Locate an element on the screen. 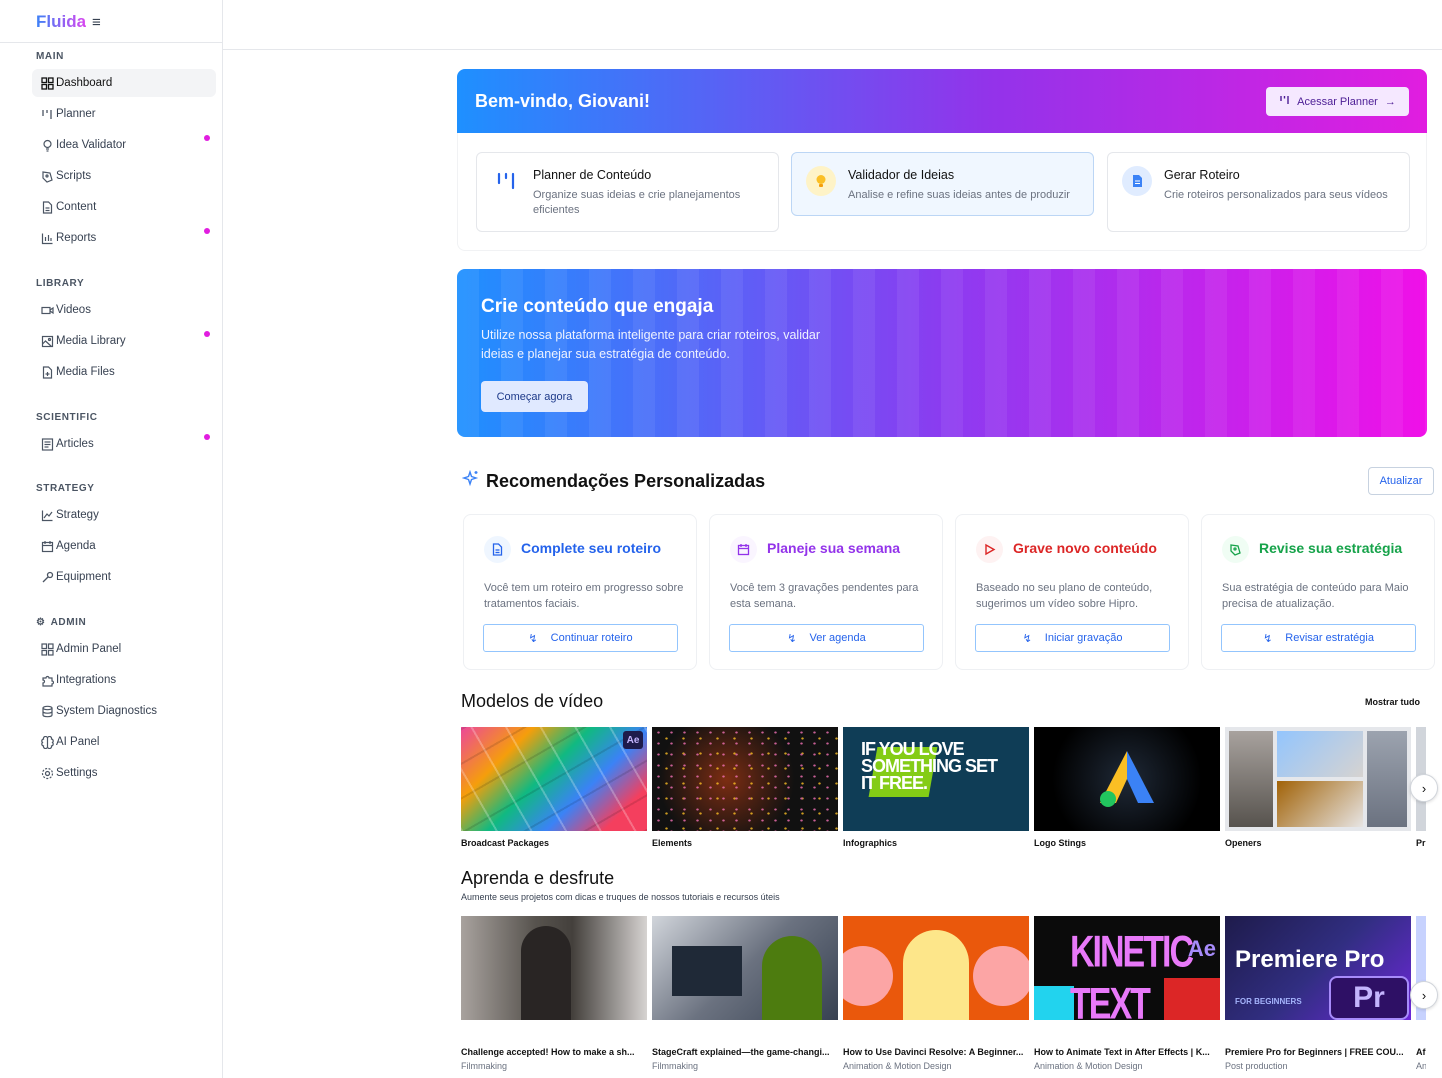  sidebar-item-scripts: Scripts is located at coordinates (124, 176).